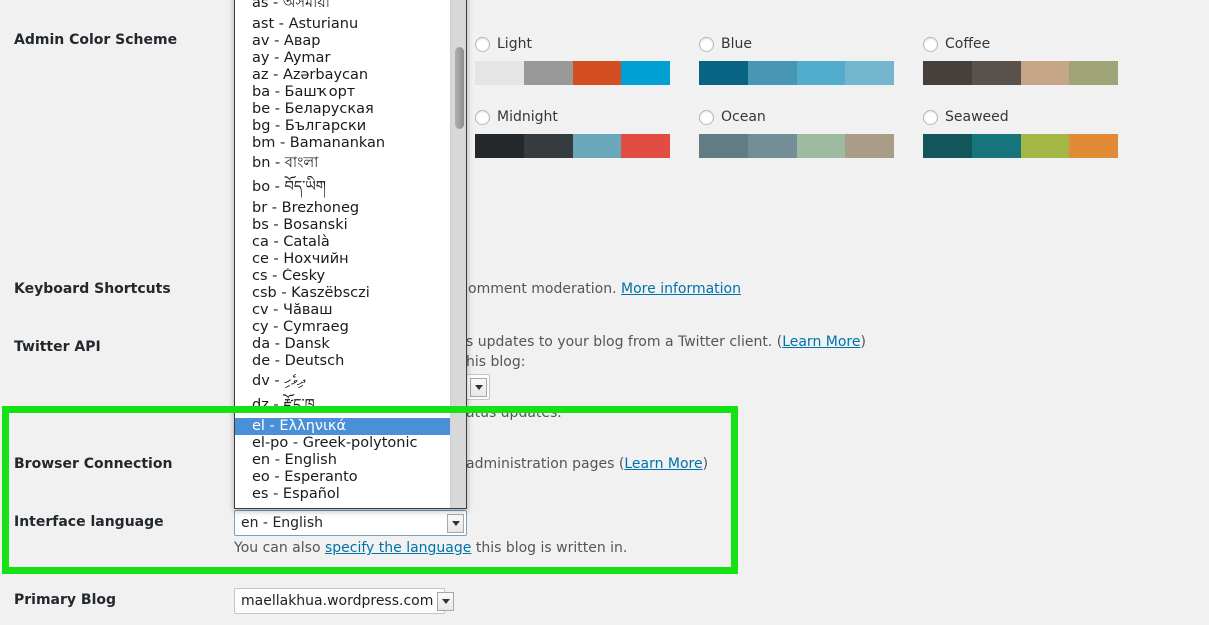 This screenshot has width=1209, height=625. I want to click on language-option: az - Azərbaycan, so click(343, 75).